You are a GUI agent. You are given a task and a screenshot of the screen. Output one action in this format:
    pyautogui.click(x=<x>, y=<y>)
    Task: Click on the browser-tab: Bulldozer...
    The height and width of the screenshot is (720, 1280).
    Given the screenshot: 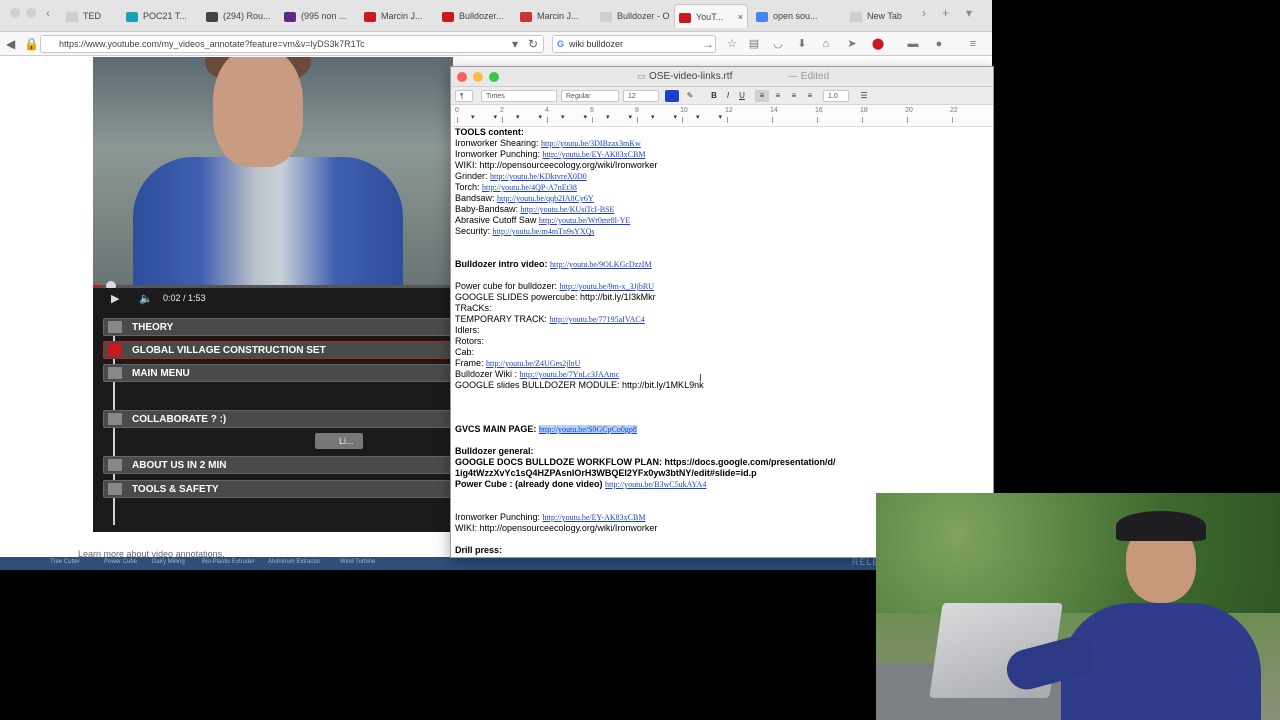 What is the action you would take?
    pyautogui.click(x=475, y=16)
    